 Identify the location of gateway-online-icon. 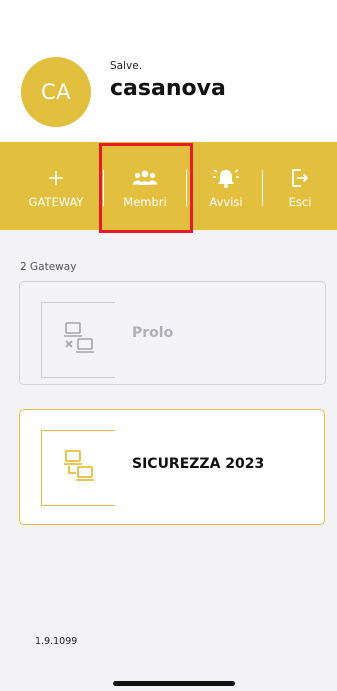
(79, 468).